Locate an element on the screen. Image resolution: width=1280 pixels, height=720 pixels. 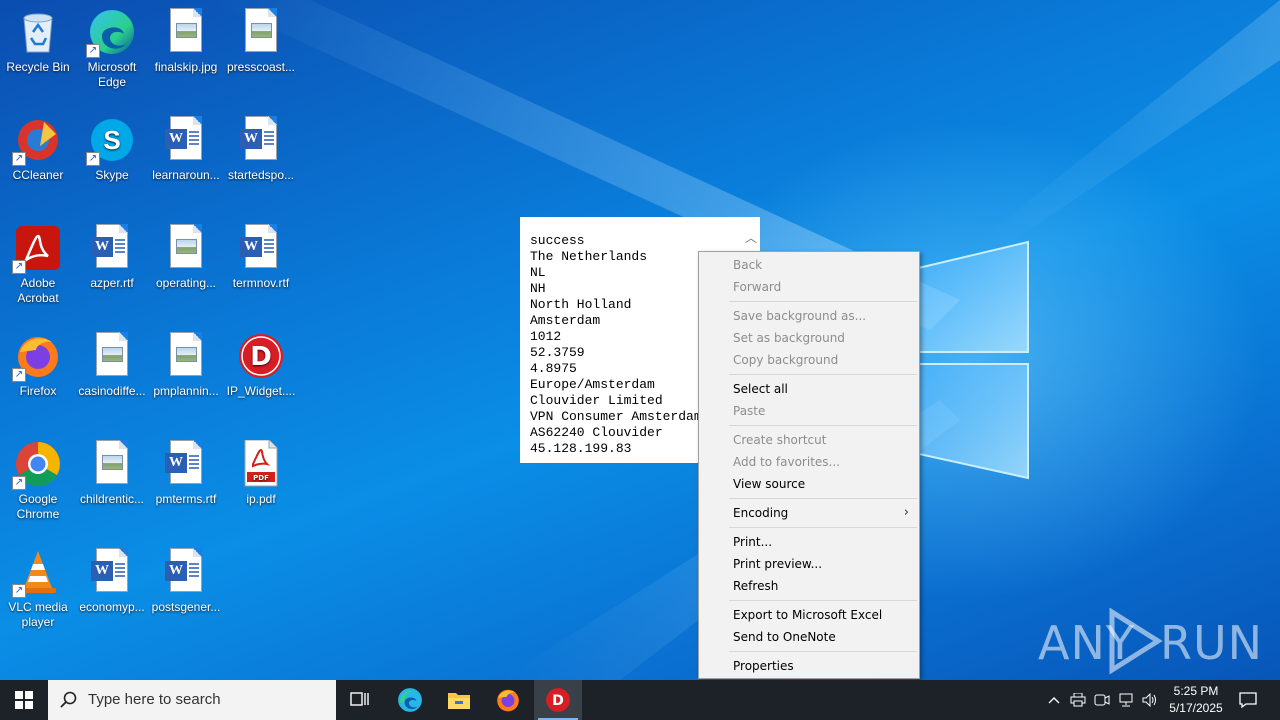
taskbar-edge is located at coordinates (410, 700).